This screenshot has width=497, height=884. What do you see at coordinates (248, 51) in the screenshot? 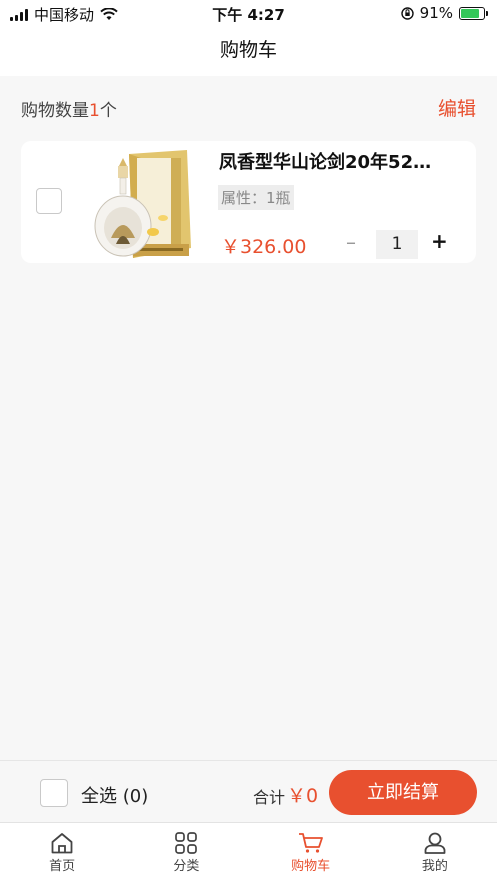
I see `page-title: 购物车` at bounding box center [248, 51].